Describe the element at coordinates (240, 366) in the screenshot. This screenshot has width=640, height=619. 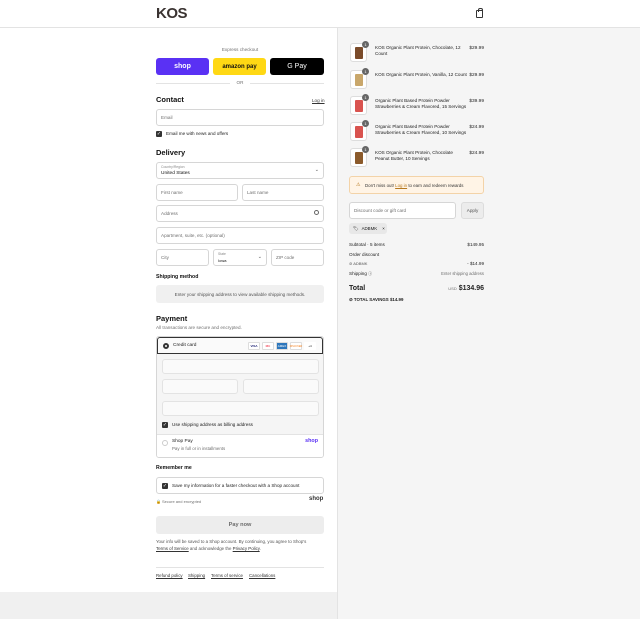
I see `card-number-field` at that location.